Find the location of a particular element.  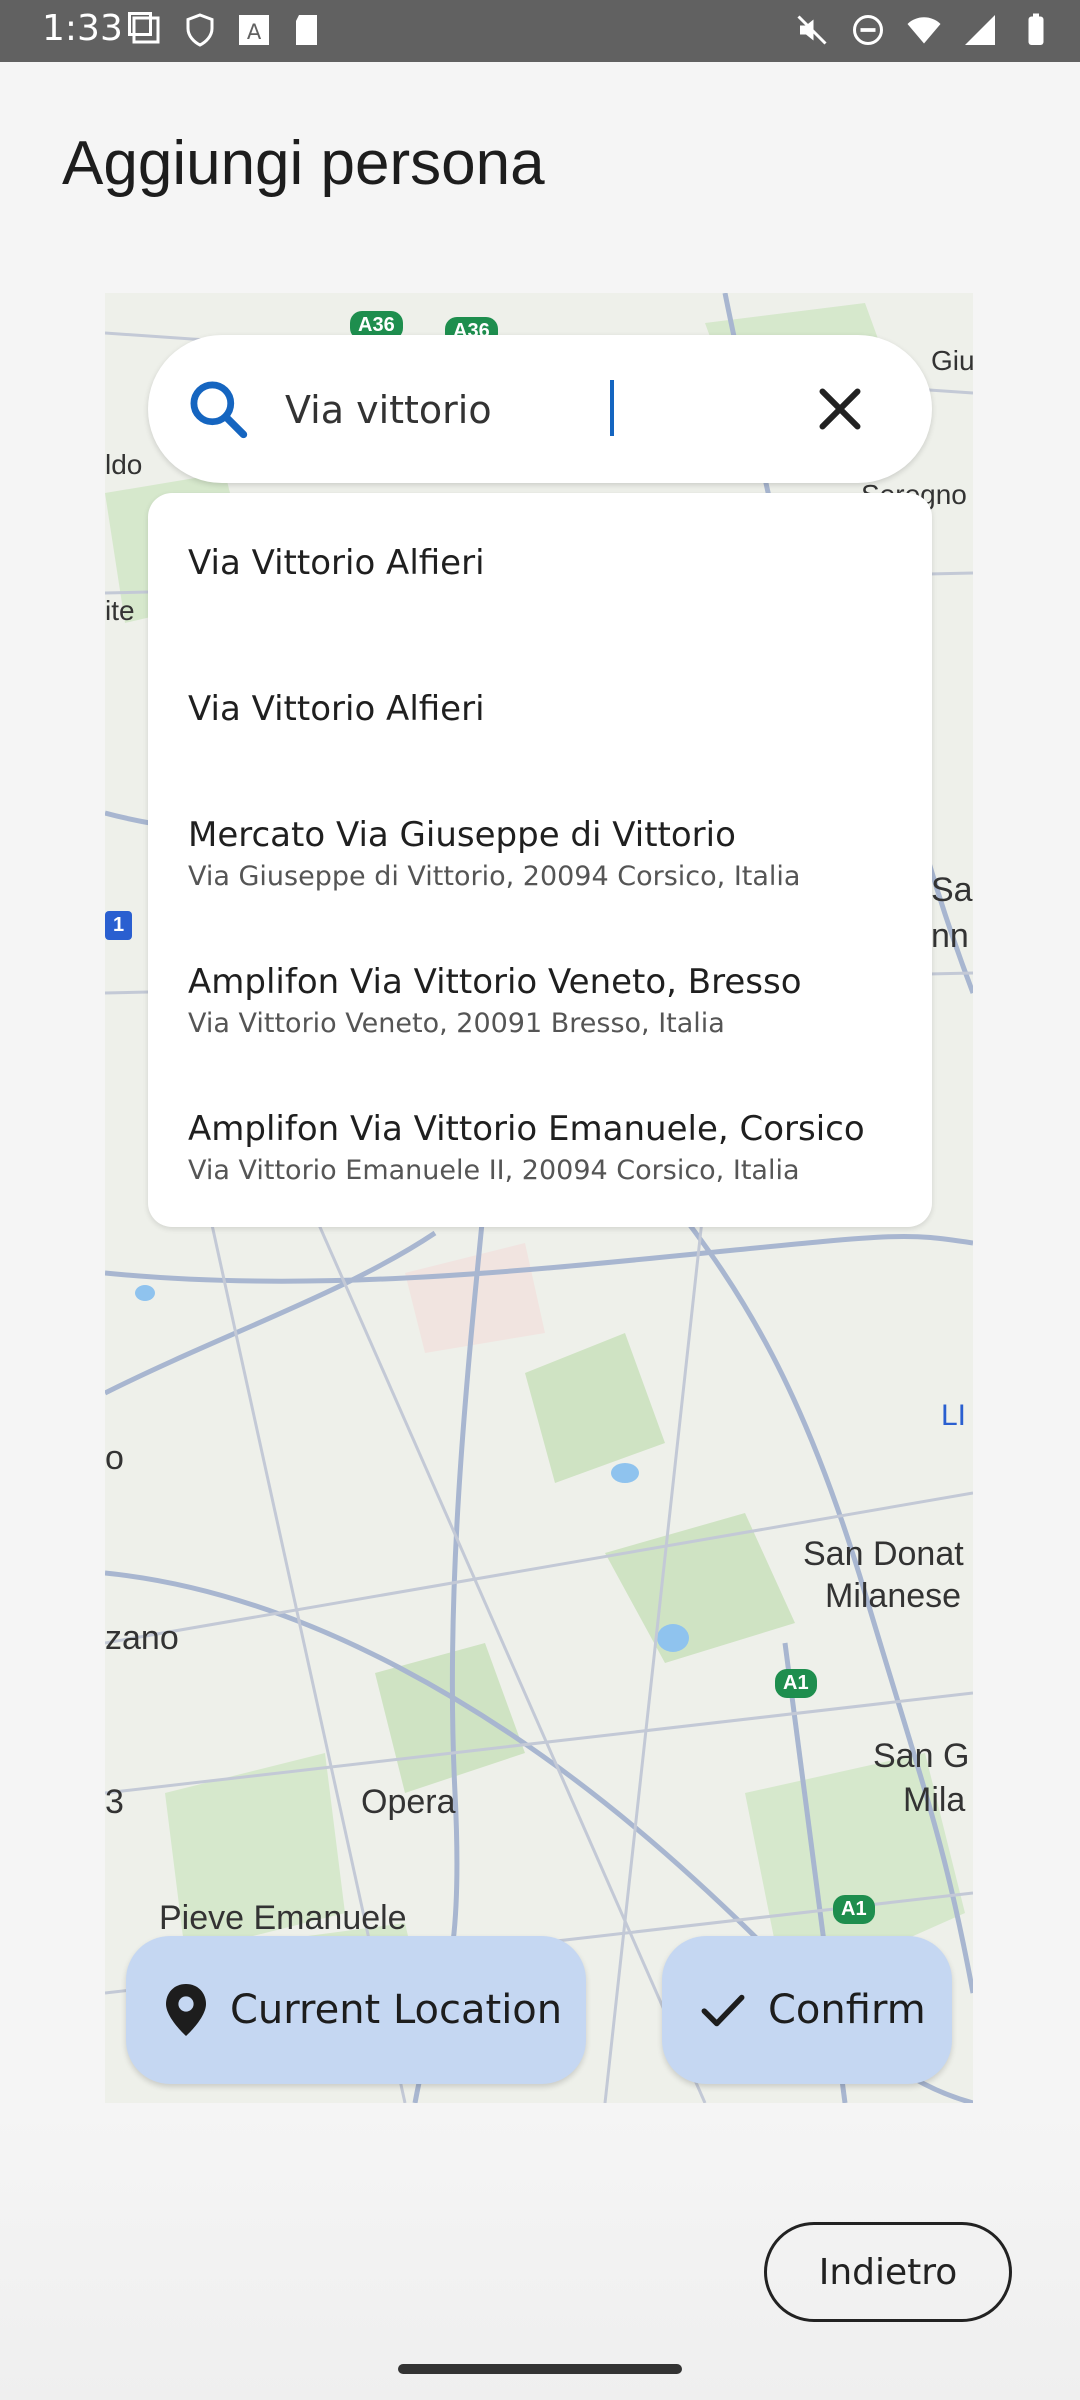

map-label: ite is located at coordinates (120, 610).